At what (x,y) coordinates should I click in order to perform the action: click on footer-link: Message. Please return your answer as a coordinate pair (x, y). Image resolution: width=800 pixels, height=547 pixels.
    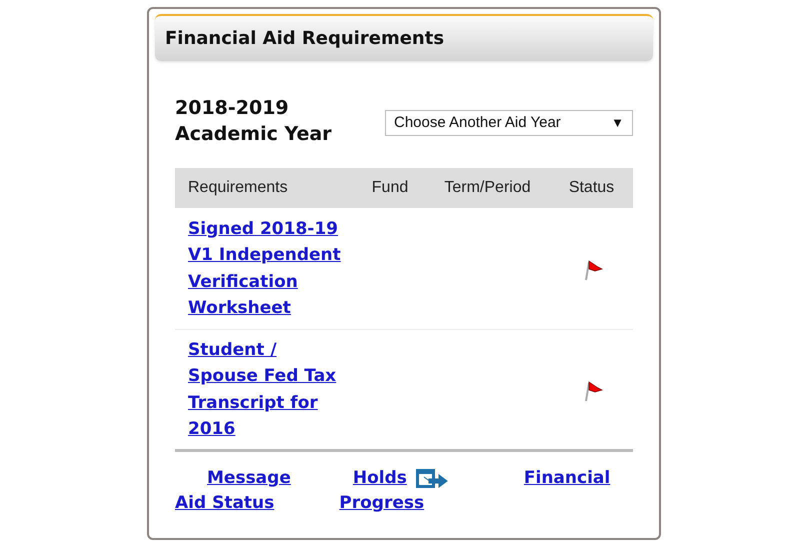
    Looking at the image, I should click on (249, 478).